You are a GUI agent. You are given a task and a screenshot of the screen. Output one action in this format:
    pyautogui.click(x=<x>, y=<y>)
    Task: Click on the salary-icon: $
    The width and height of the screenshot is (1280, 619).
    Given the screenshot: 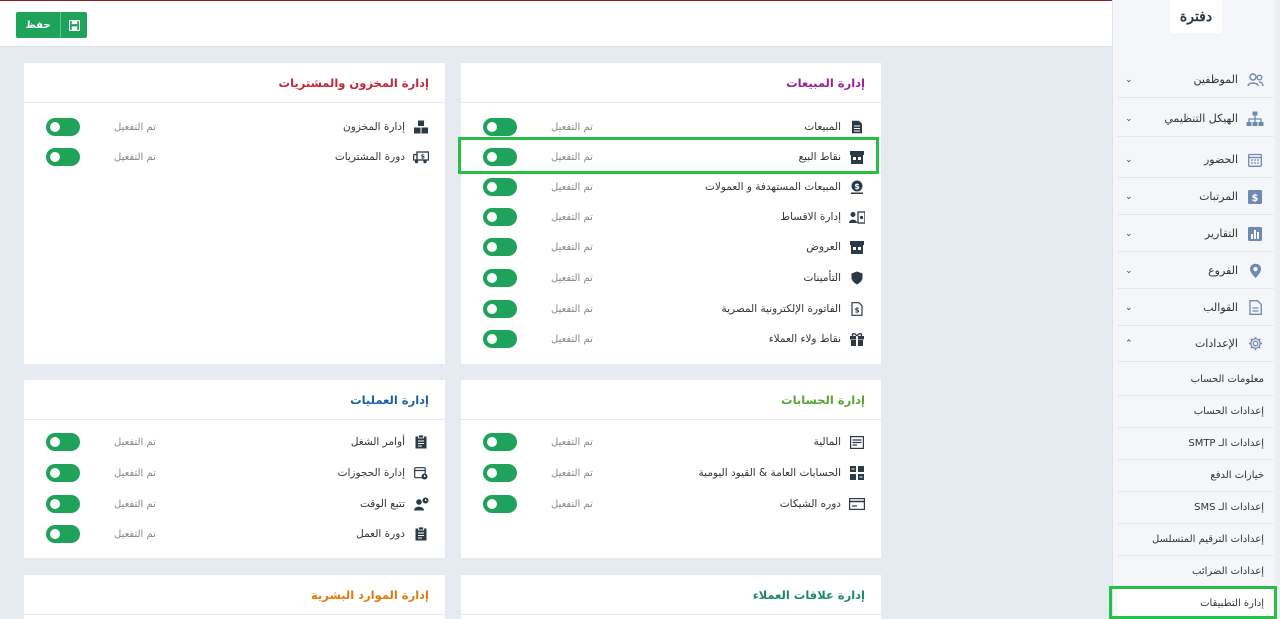 What is the action you would take?
    pyautogui.click(x=1255, y=197)
    